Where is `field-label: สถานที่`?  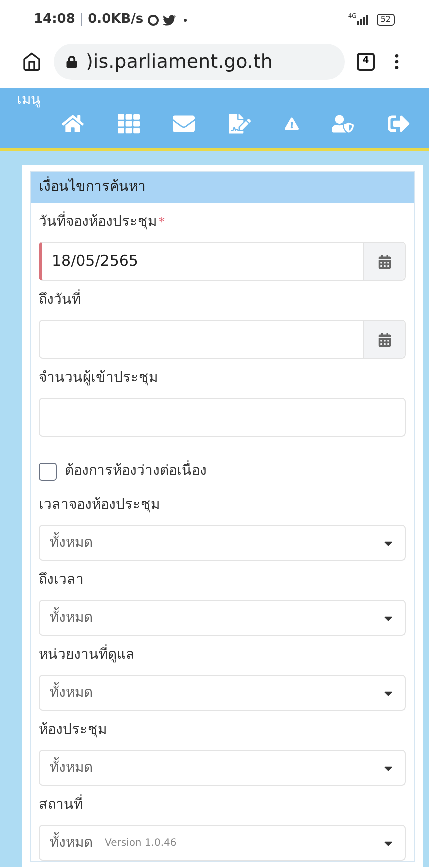
field-label: สถานที่ is located at coordinates (61, 805).